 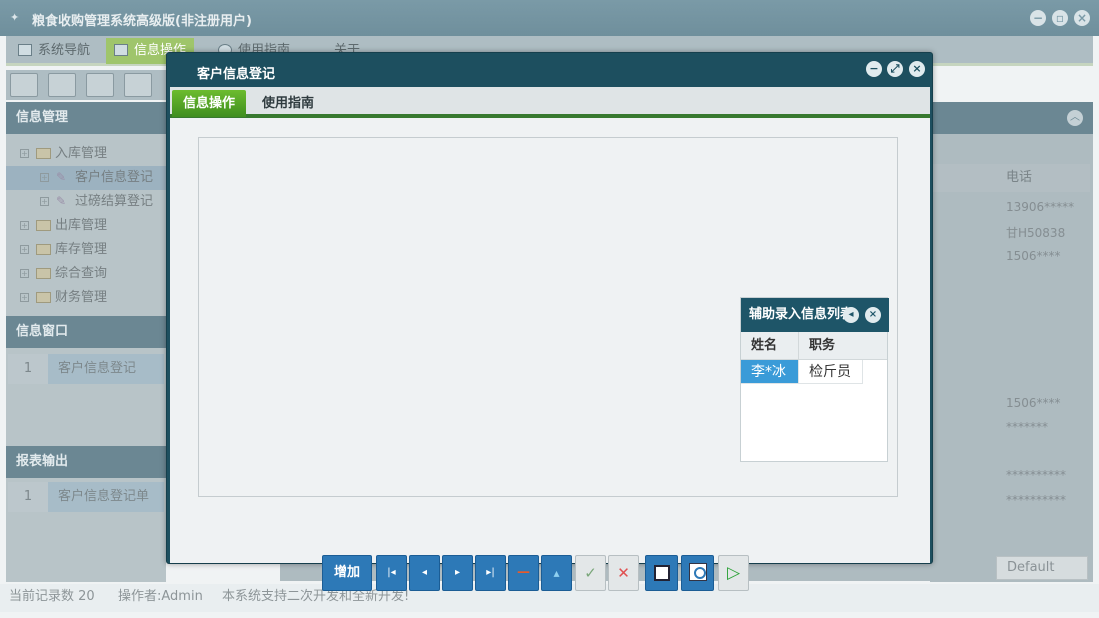 I want to click on maximize-icon: ▫, so click(x=1060, y=18).